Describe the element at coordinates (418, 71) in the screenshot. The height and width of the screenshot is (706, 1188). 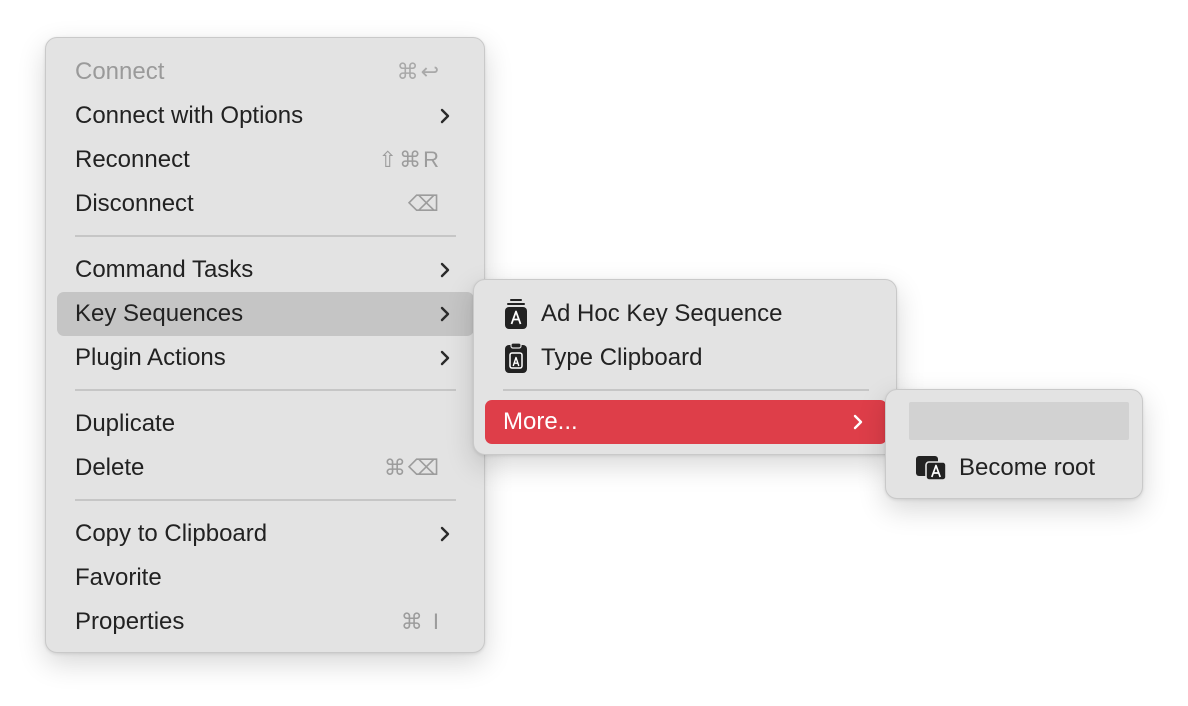
I see `shortcut-connect: ⌘↩` at that location.